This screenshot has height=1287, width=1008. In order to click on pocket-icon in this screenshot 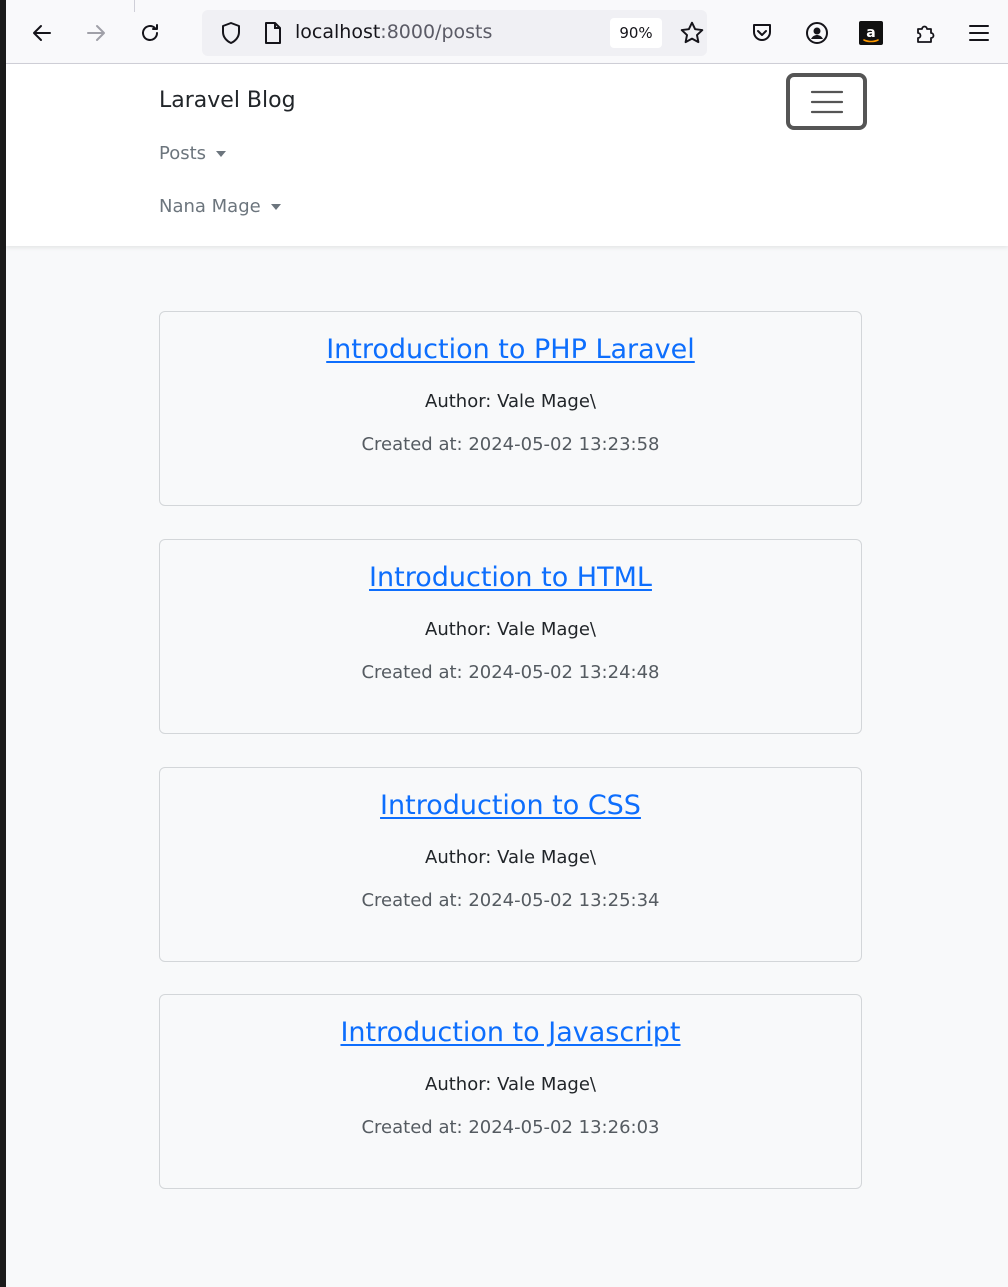, I will do `click(762, 33)`.